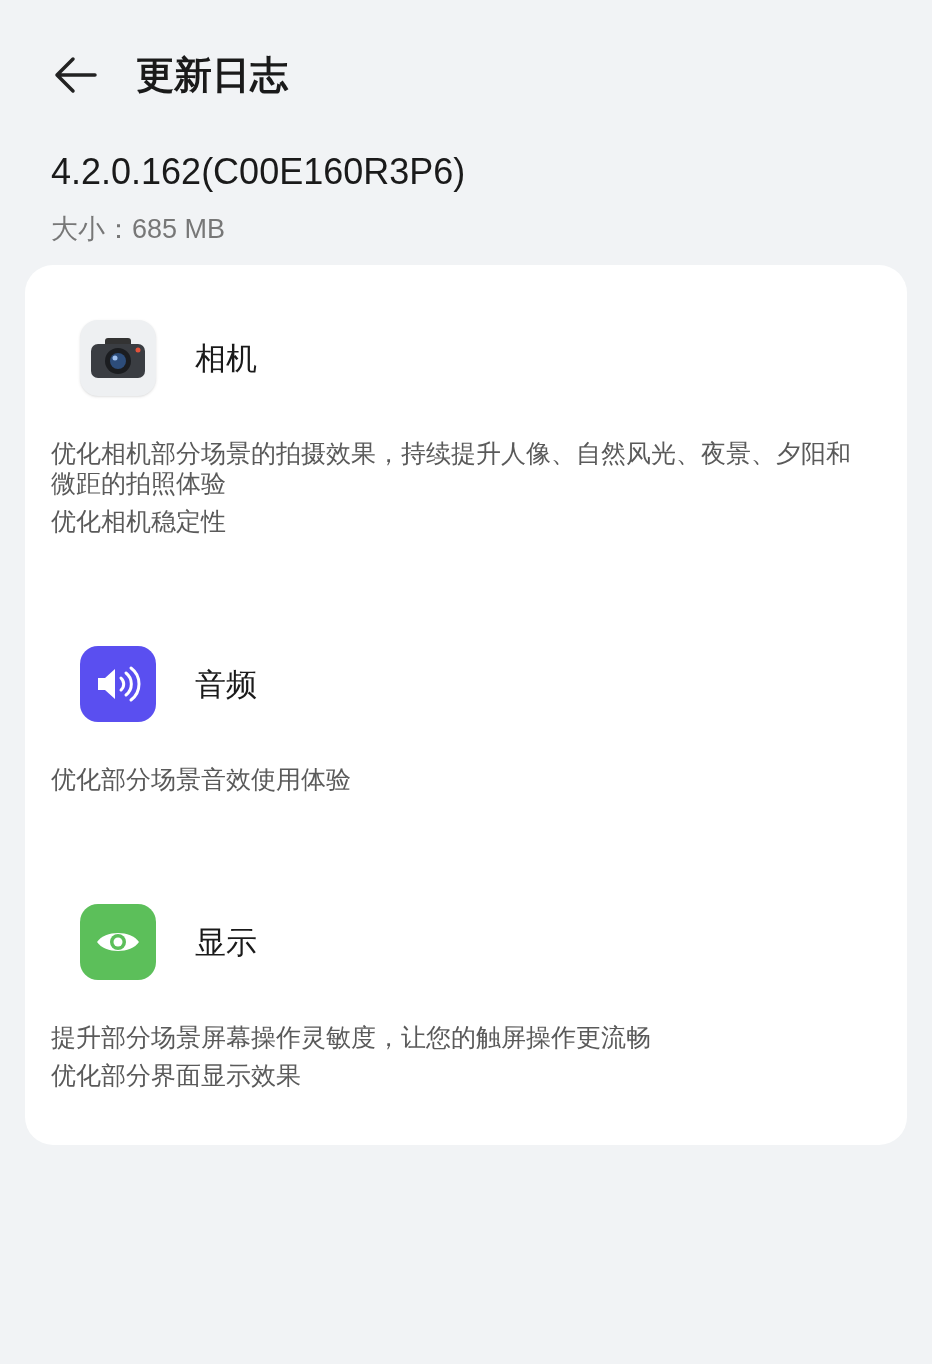 The width and height of the screenshot is (932, 1364). Describe the element at coordinates (118, 358) in the screenshot. I see `camera-app-icon` at that location.